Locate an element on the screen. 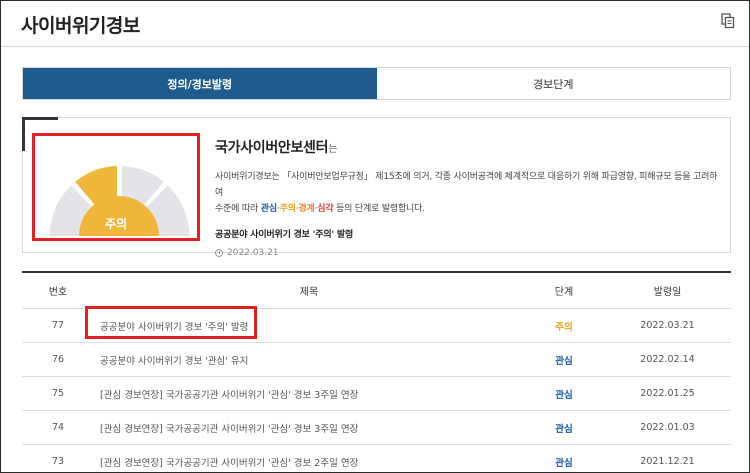 The height and width of the screenshot is (473, 750). row-date: 2022.03.21 is located at coordinates (667, 325).